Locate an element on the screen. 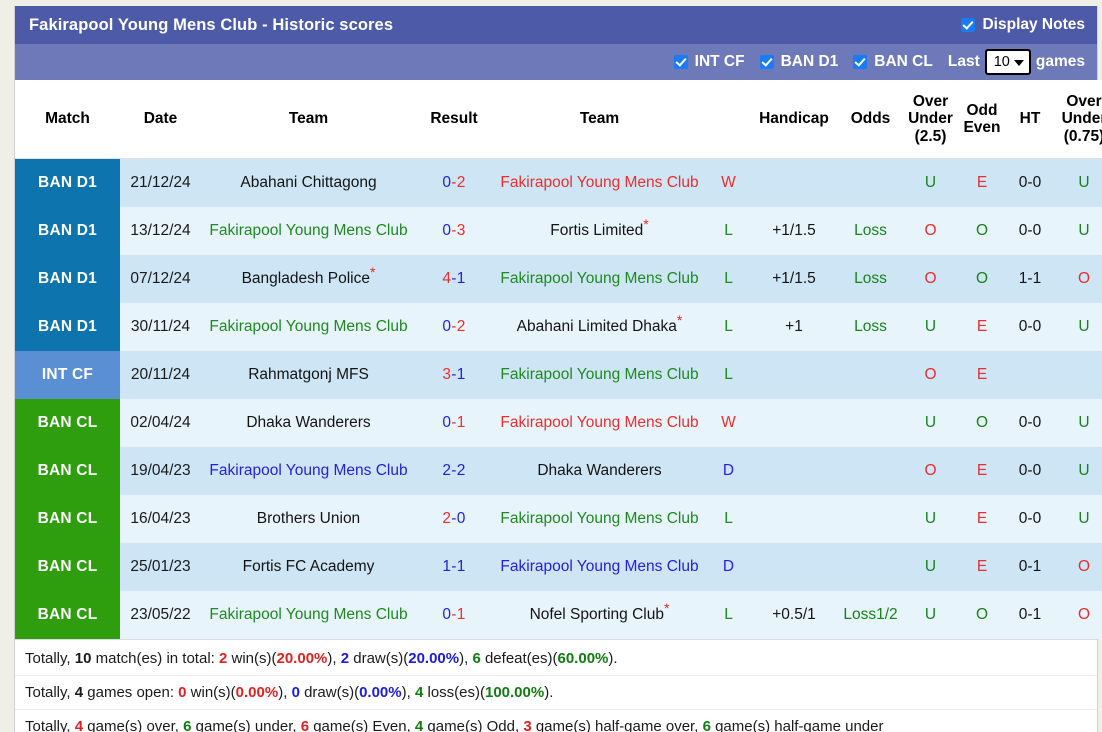 The image size is (1102, 732). open-games-count: 4 is located at coordinates (79, 692).